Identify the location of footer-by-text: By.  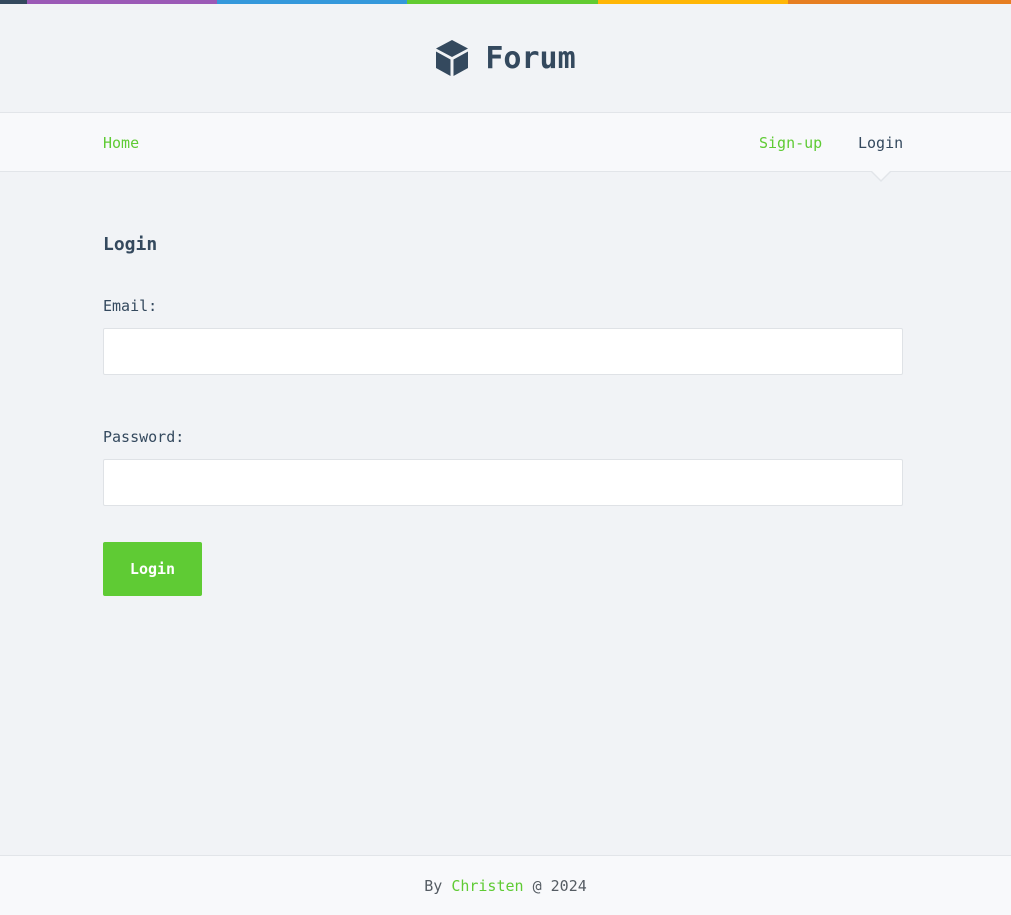
(438, 885).